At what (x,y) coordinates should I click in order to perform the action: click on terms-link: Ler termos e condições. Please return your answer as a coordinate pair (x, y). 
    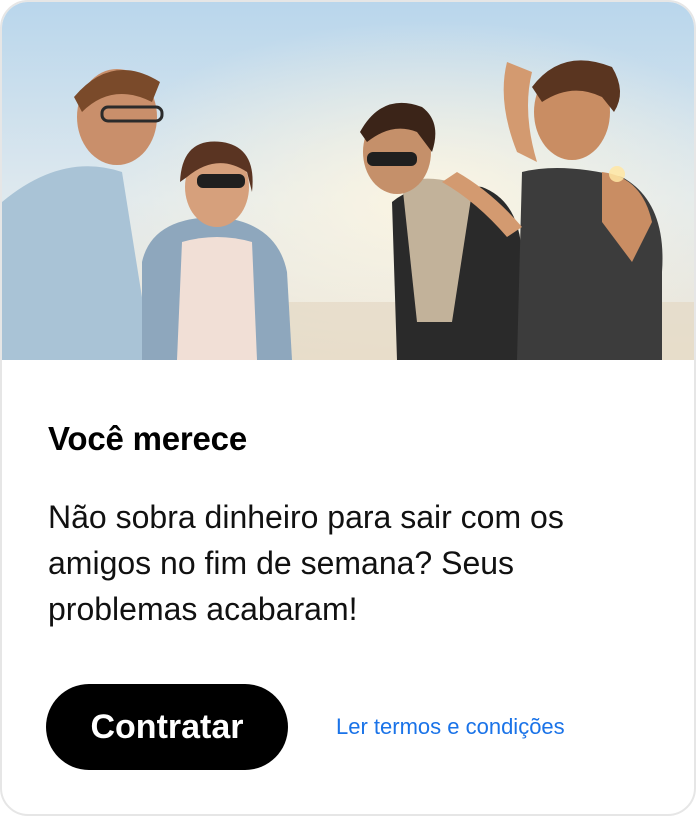
    Looking at the image, I should click on (450, 727).